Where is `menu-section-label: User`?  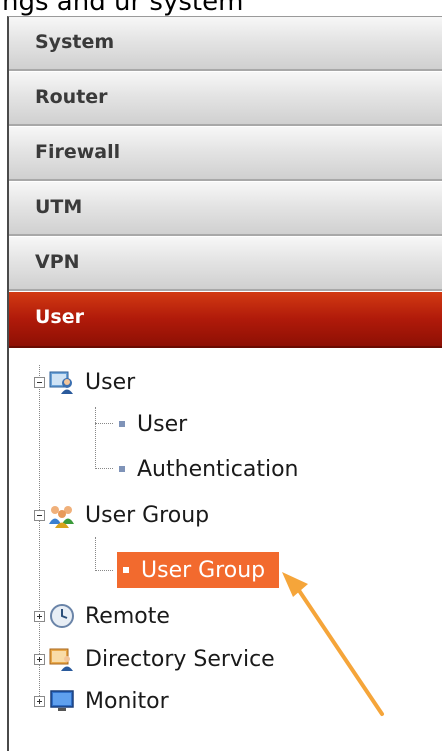 menu-section-label: User is located at coordinates (59, 317).